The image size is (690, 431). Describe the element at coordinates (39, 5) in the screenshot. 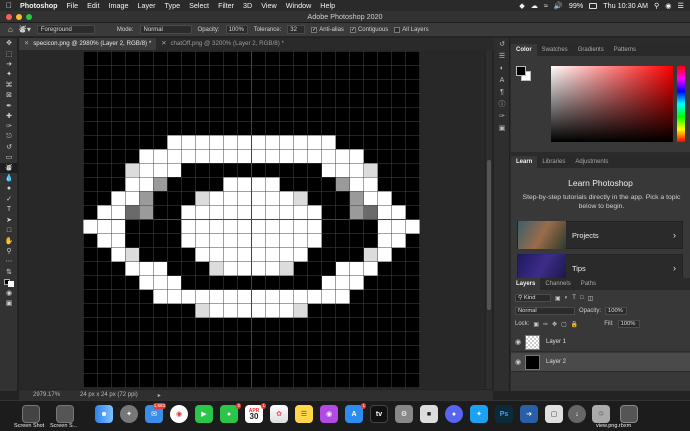

I see `app-menu: Photoshop` at that location.